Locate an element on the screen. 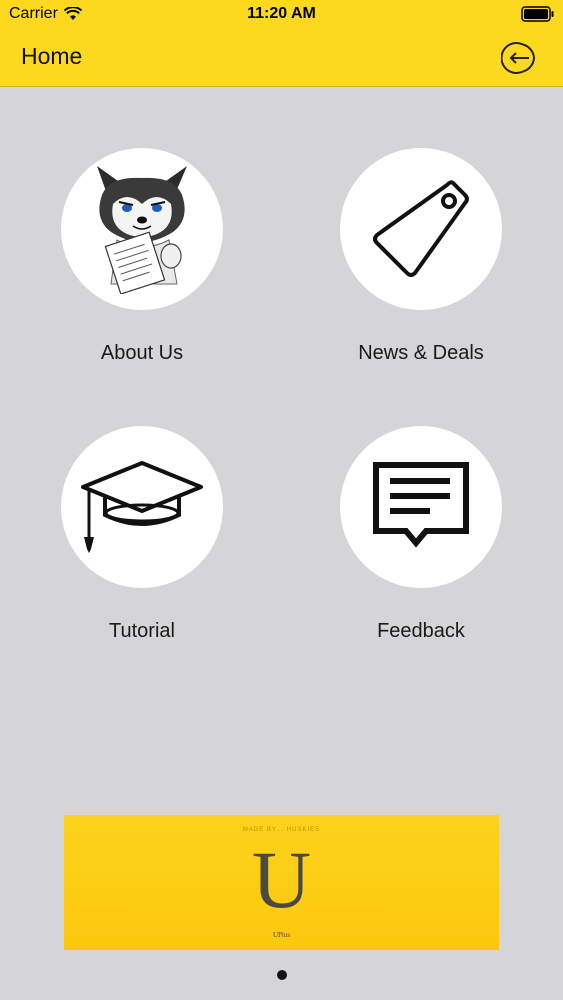 The image size is (563, 1000). tile-label-feedback: Feedback is located at coordinates (421, 631).